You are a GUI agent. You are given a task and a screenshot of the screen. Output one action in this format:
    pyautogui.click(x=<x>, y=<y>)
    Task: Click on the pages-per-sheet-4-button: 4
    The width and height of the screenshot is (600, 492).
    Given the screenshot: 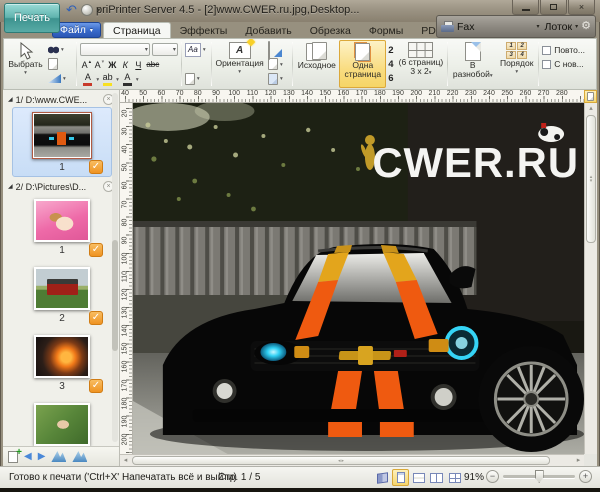 What is the action you would take?
    pyautogui.click(x=390, y=64)
    